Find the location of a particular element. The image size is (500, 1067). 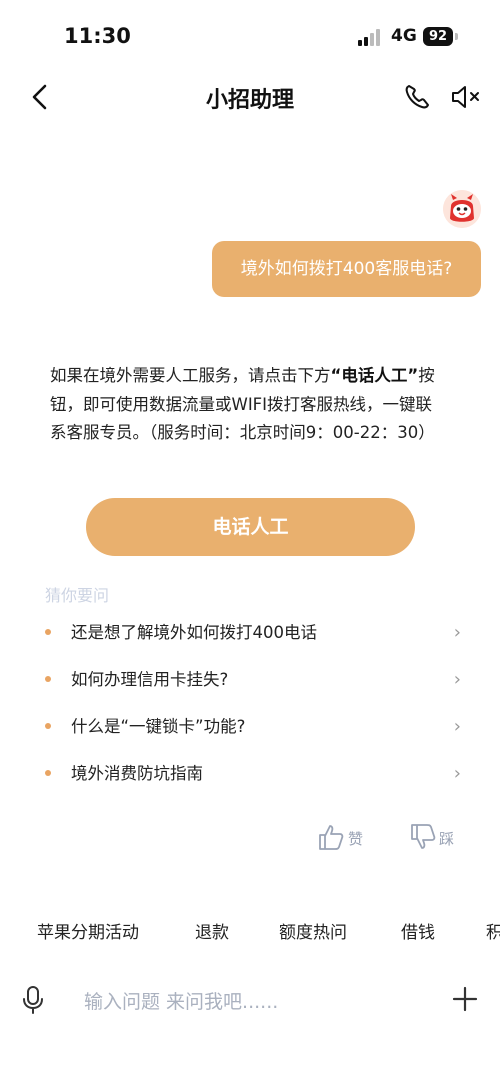

quick-tag: 额度热问 is located at coordinates (313, 930).